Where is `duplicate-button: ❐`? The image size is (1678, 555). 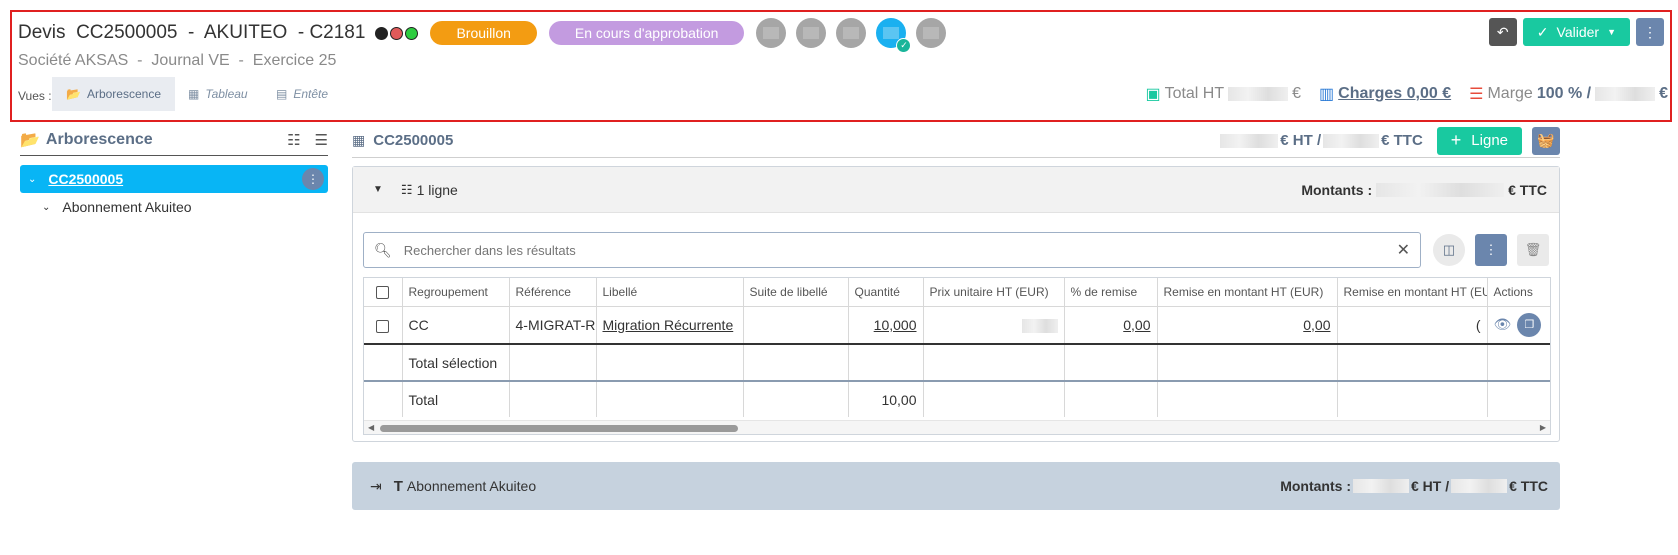
duplicate-button: ❐ is located at coordinates (1529, 324).